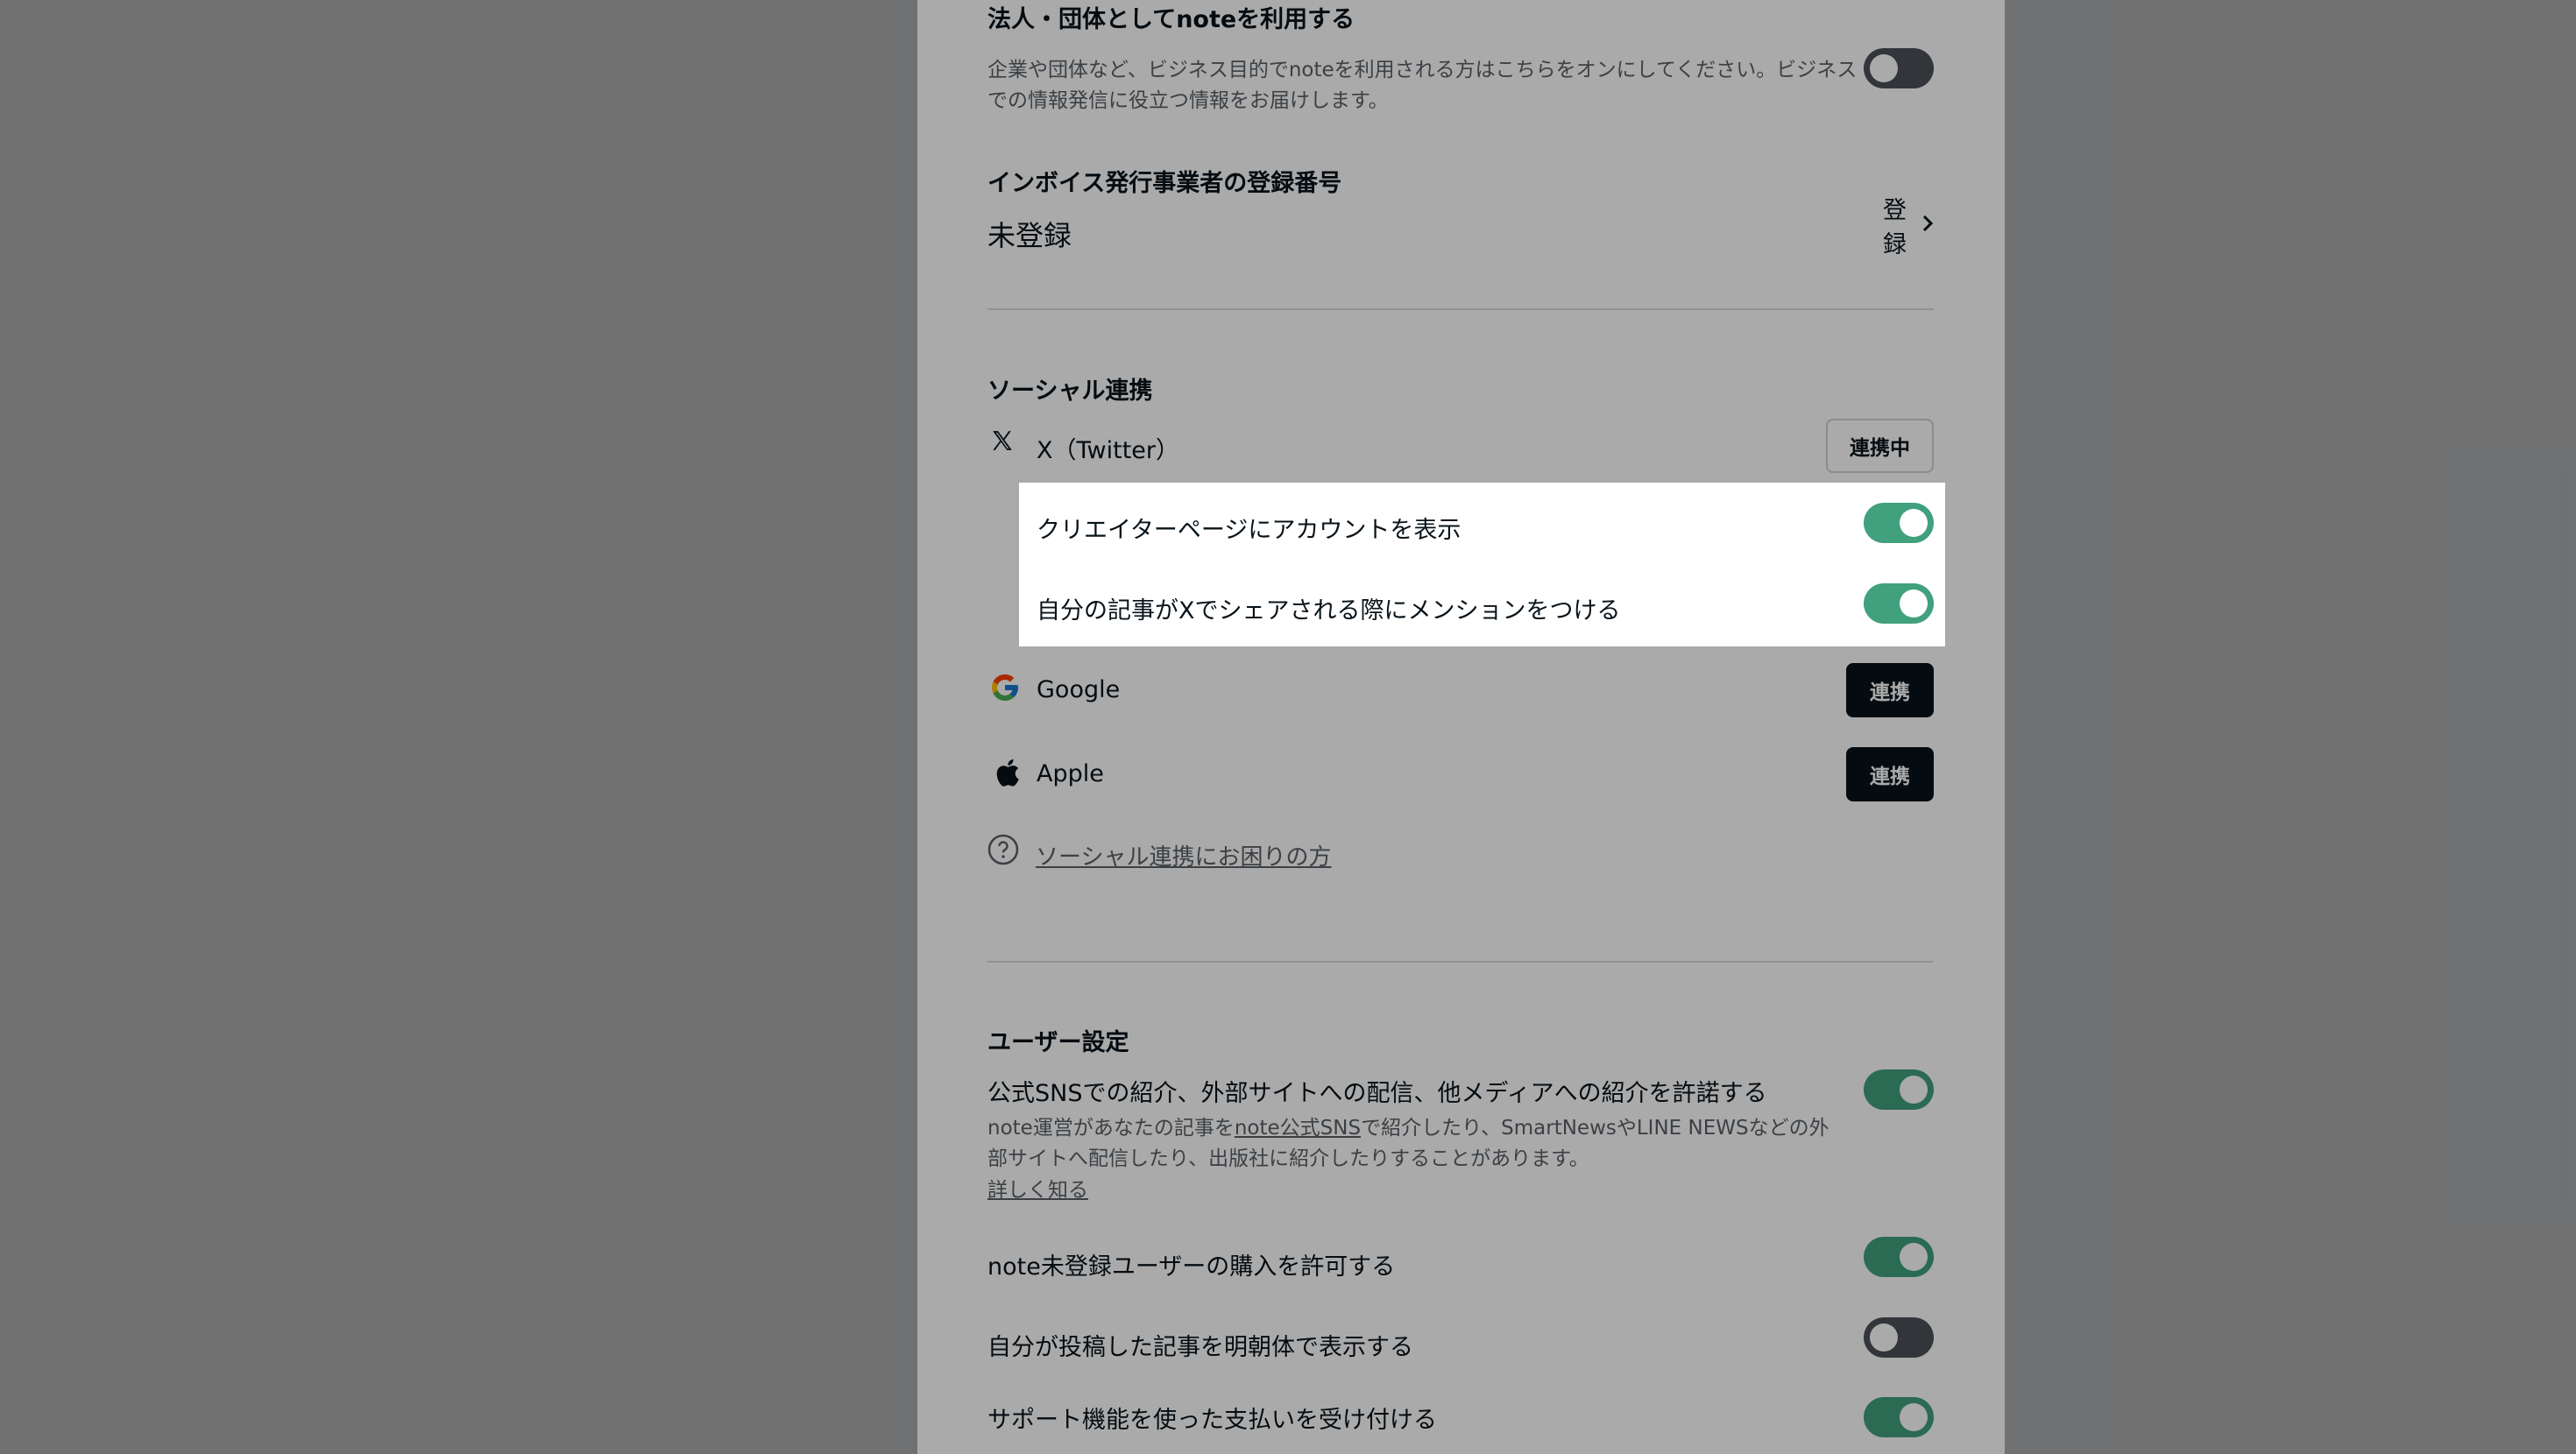 This screenshot has height=1454, width=2576. Describe the element at coordinates (2562, 836) in the screenshot. I see `scrollbar` at that location.